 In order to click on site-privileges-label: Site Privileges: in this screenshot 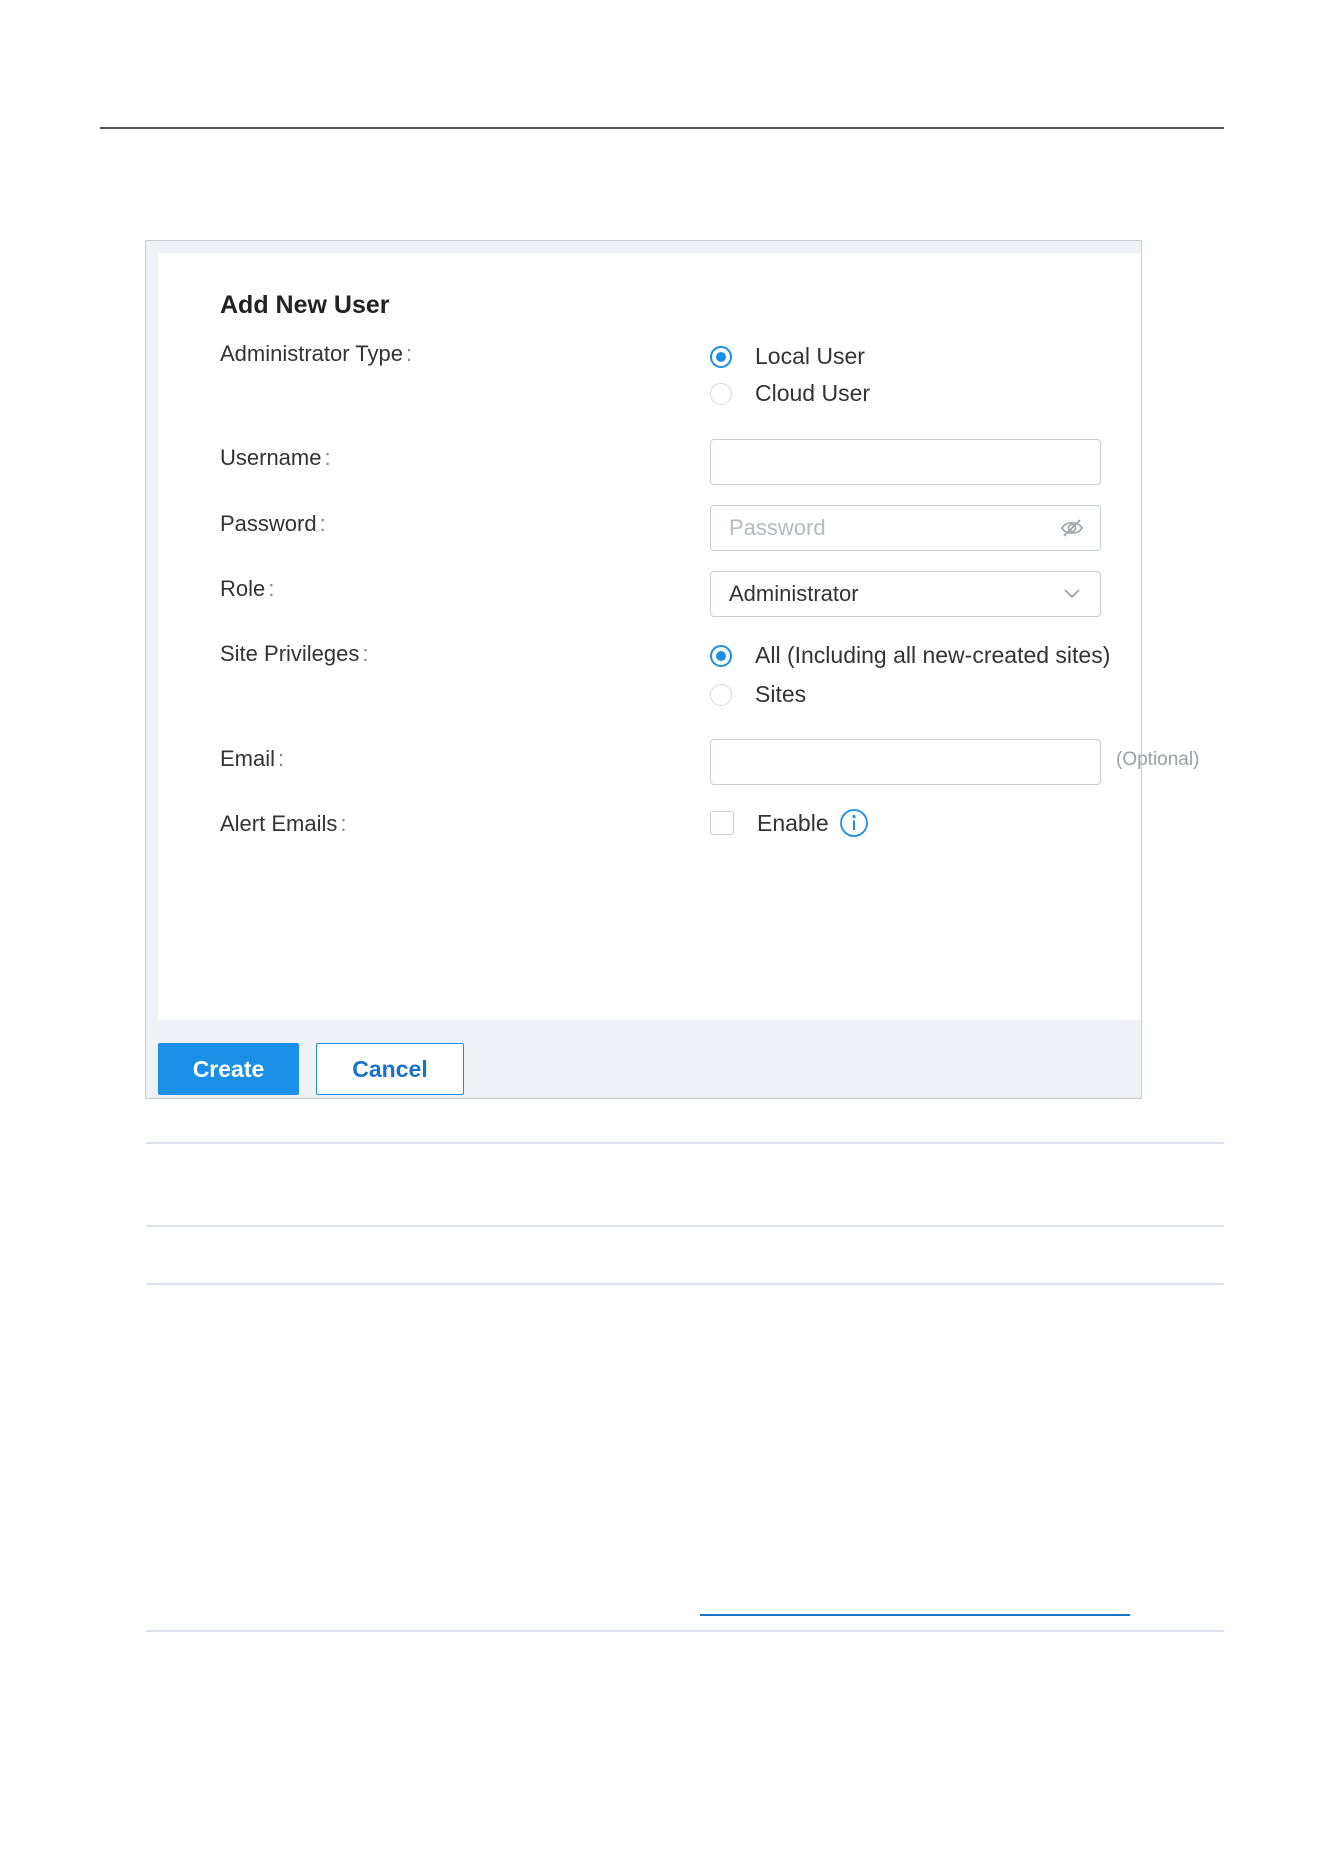, I will do `click(294, 654)`.